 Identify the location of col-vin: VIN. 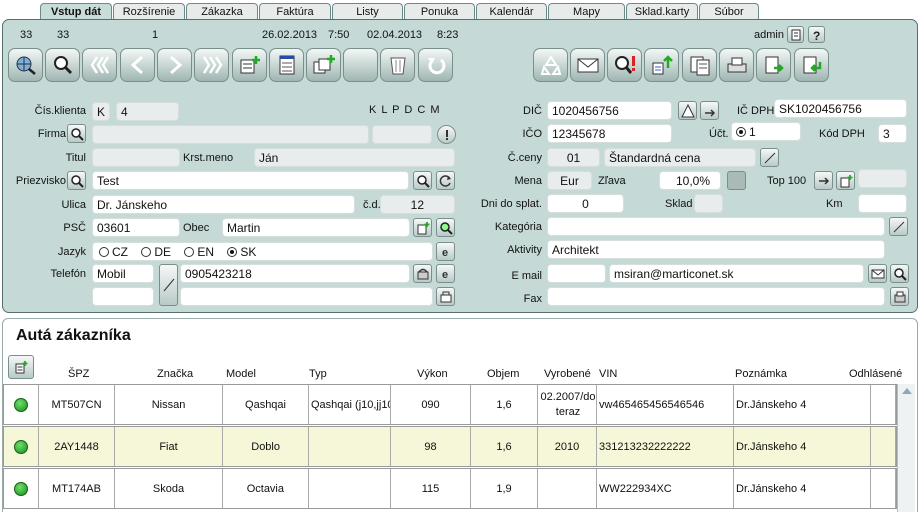
(608, 374).